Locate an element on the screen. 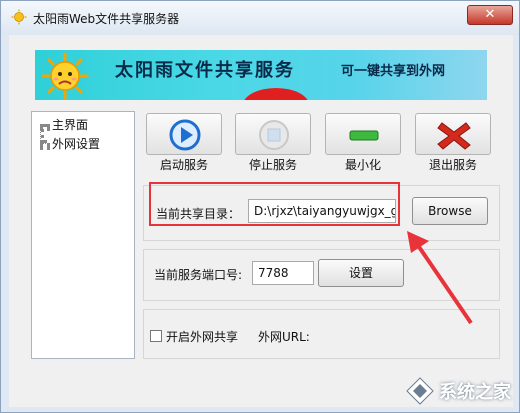  nav-tree: 主界面 外网设置 is located at coordinates (83, 235).